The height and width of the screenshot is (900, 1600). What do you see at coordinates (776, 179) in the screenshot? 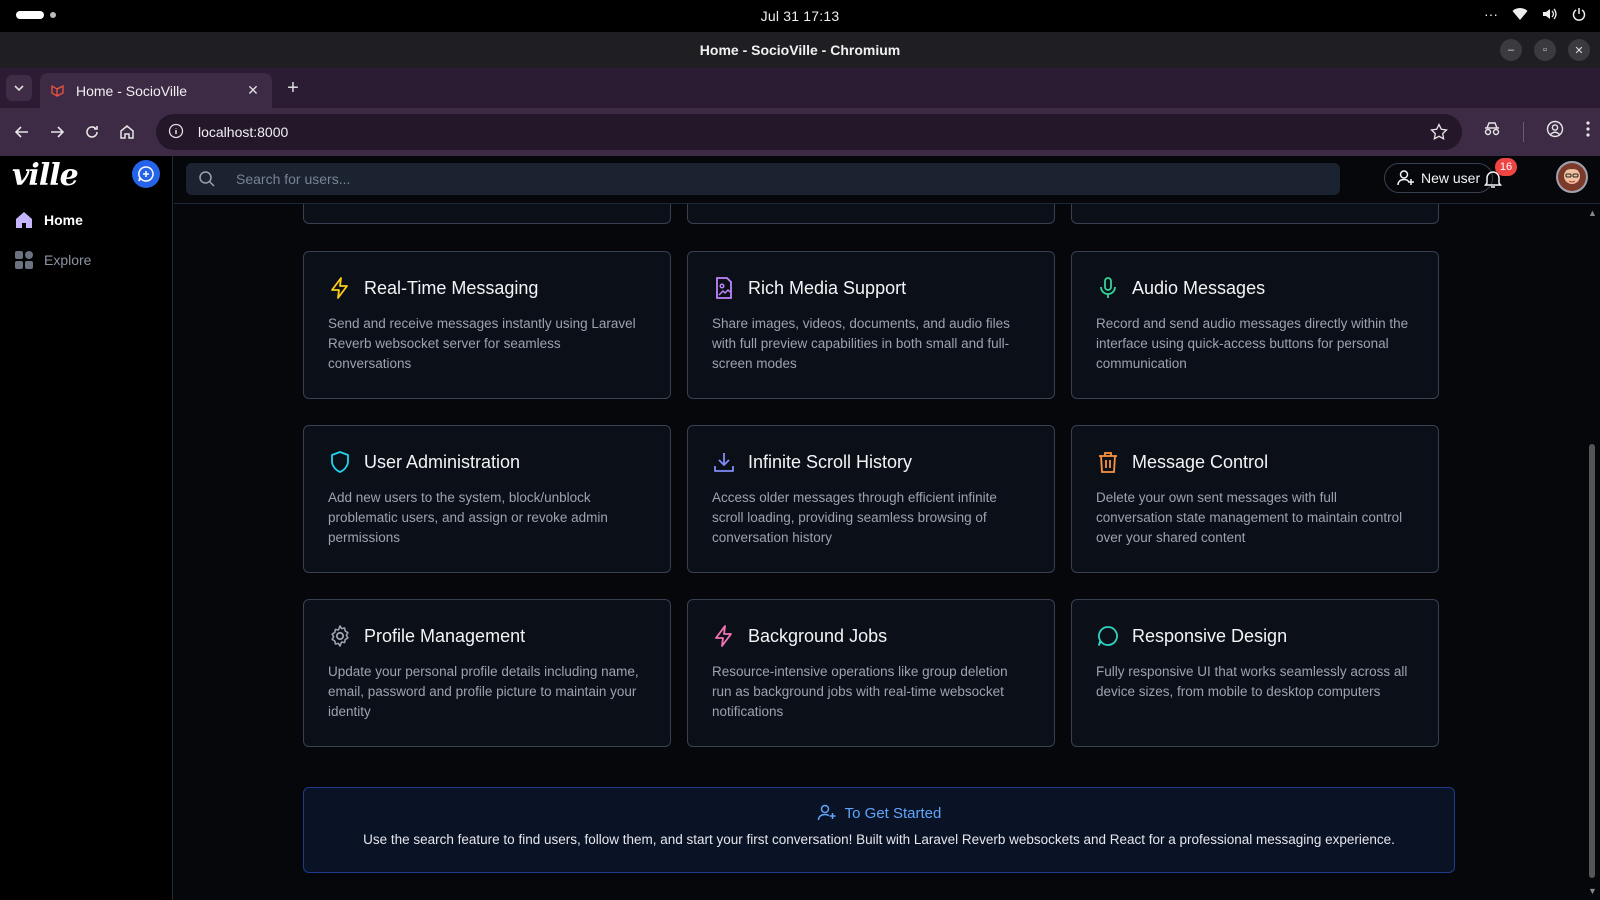
I see `search-input` at bounding box center [776, 179].